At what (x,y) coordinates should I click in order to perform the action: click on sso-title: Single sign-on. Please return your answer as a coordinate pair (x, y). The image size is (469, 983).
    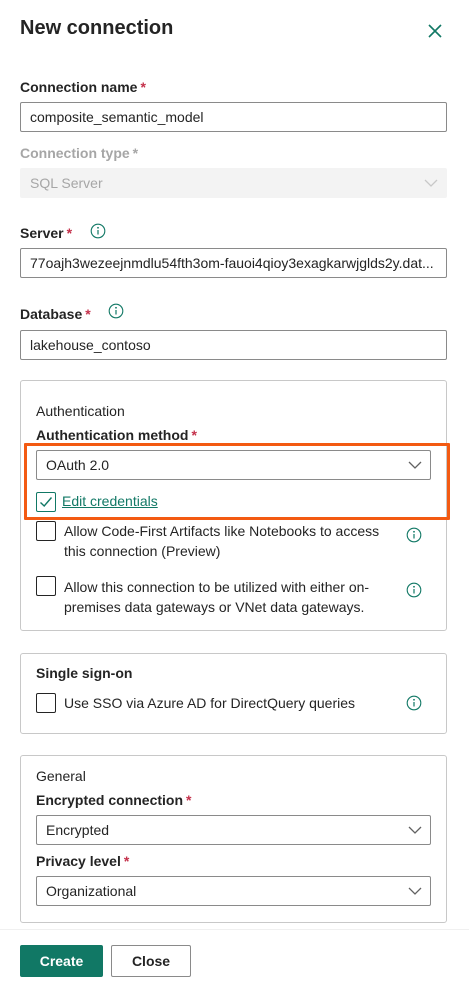
    Looking at the image, I should click on (84, 673).